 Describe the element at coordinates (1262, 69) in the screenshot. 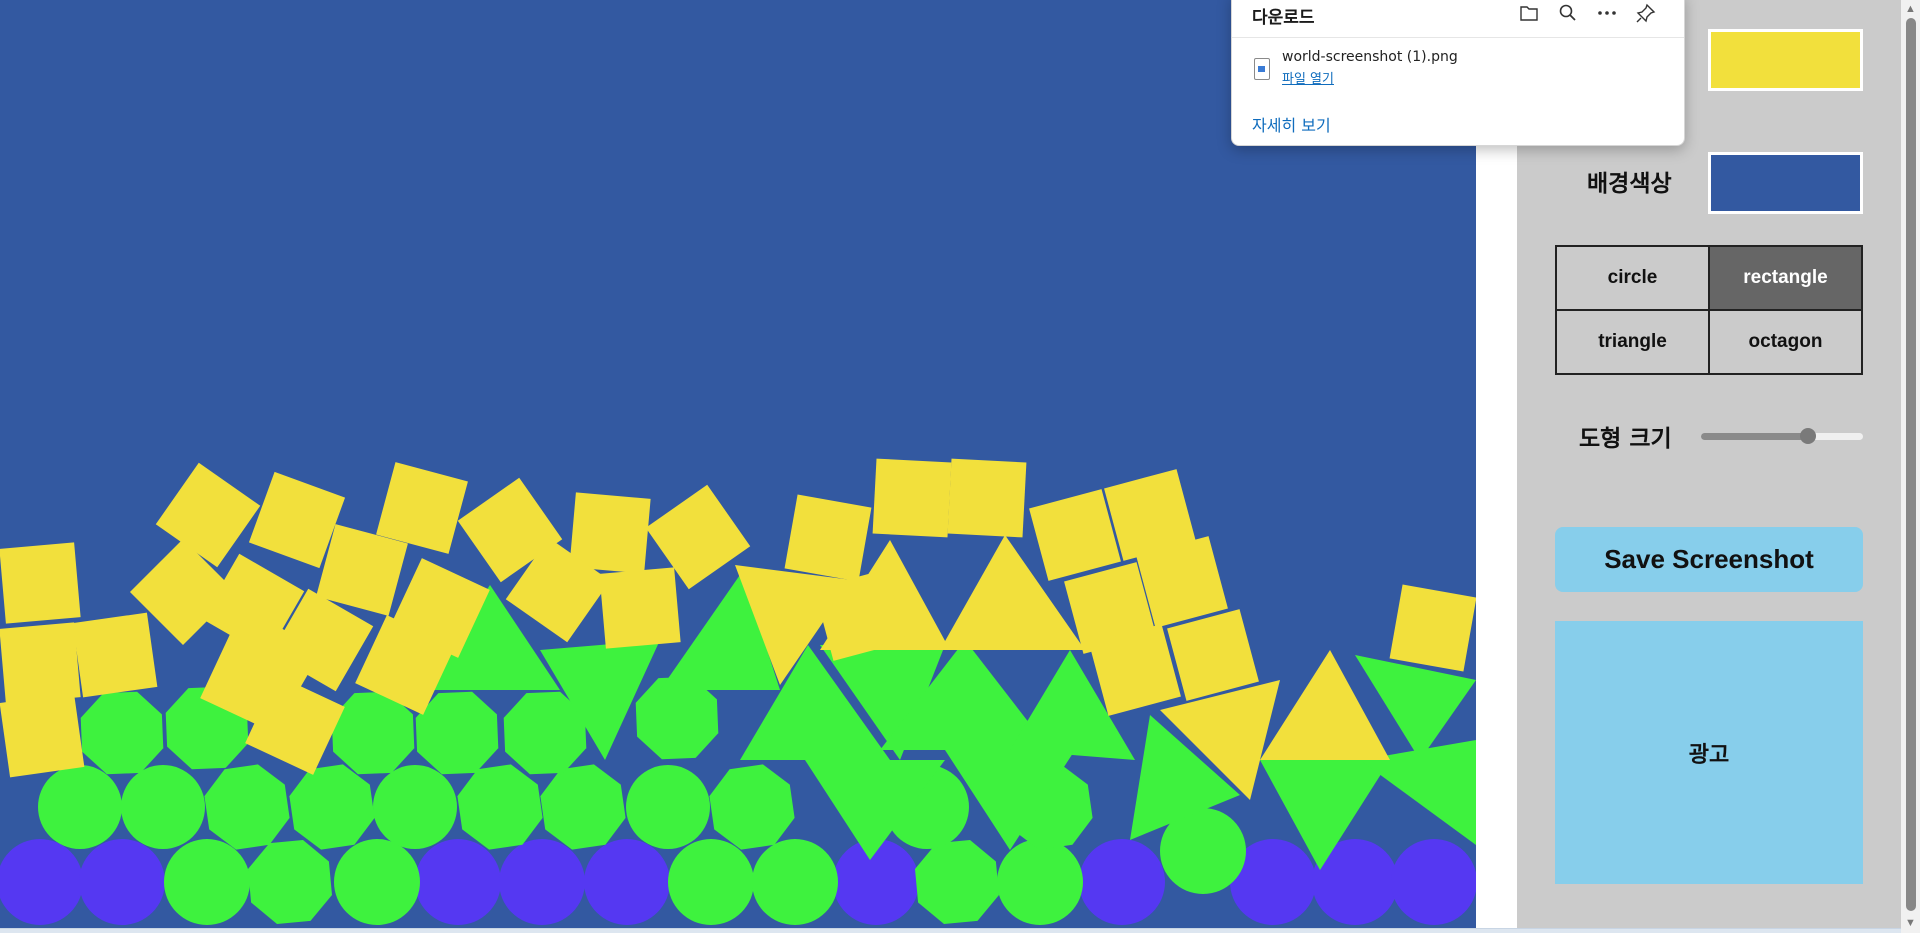

I see `image-file-icon` at that location.